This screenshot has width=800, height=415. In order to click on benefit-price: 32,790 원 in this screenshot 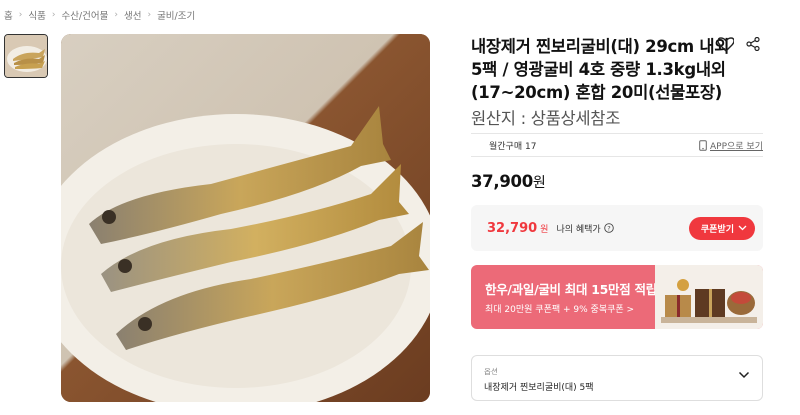, I will do `click(517, 228)`.